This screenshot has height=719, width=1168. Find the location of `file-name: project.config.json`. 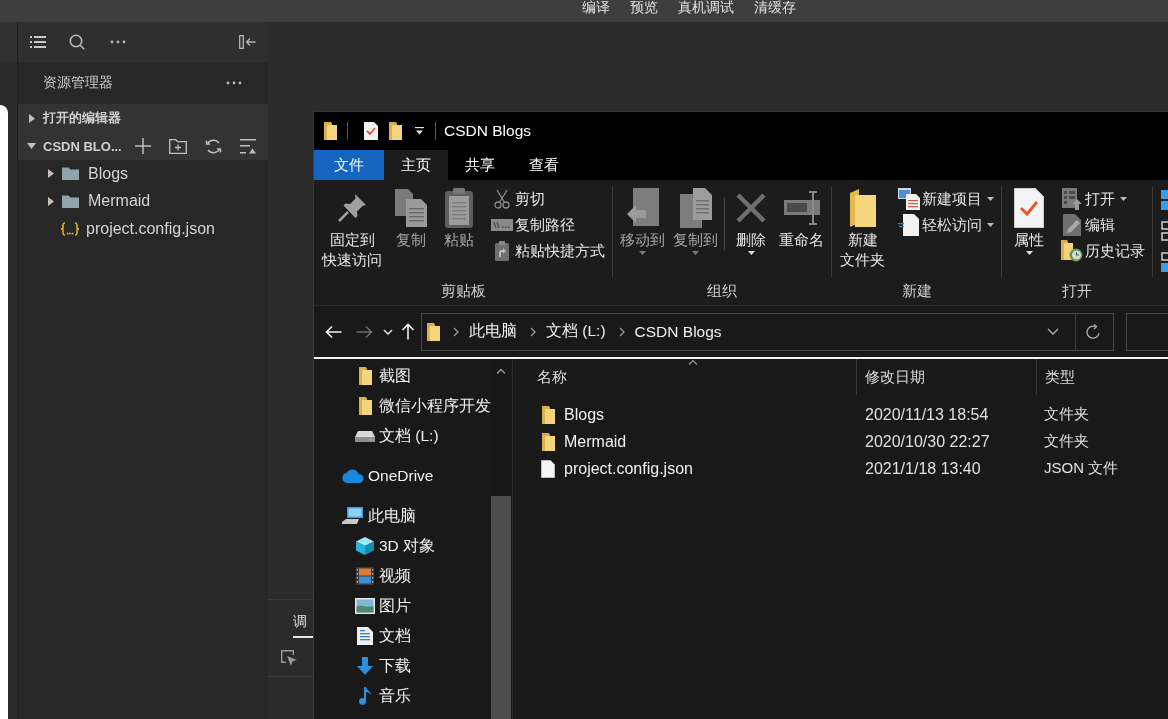

file-name: project.config.json is located at coordinates (628, 468).